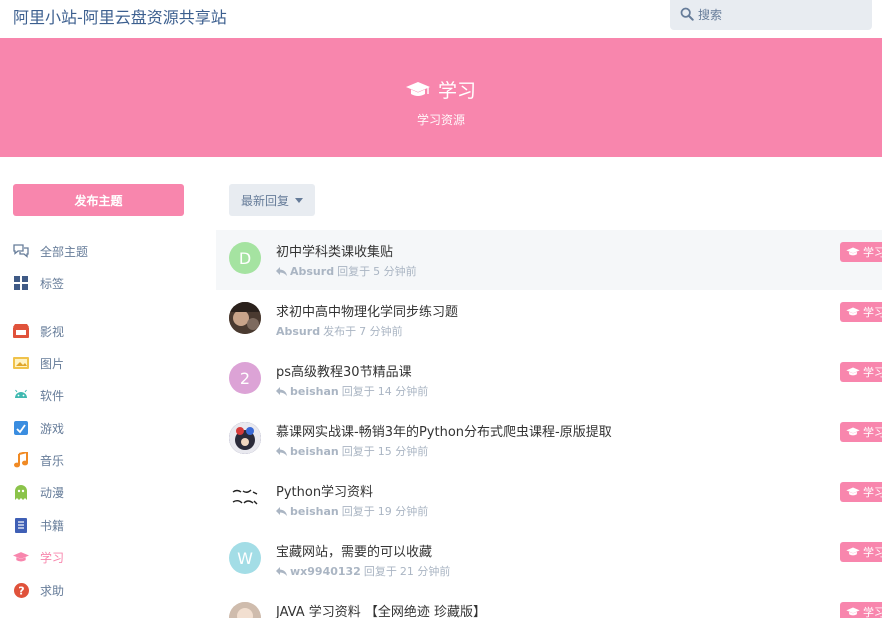 Image resolution: width=882 pixels, height=618 pixels. I want to click on sidebar-item-label: 软件, so click(52, 395).